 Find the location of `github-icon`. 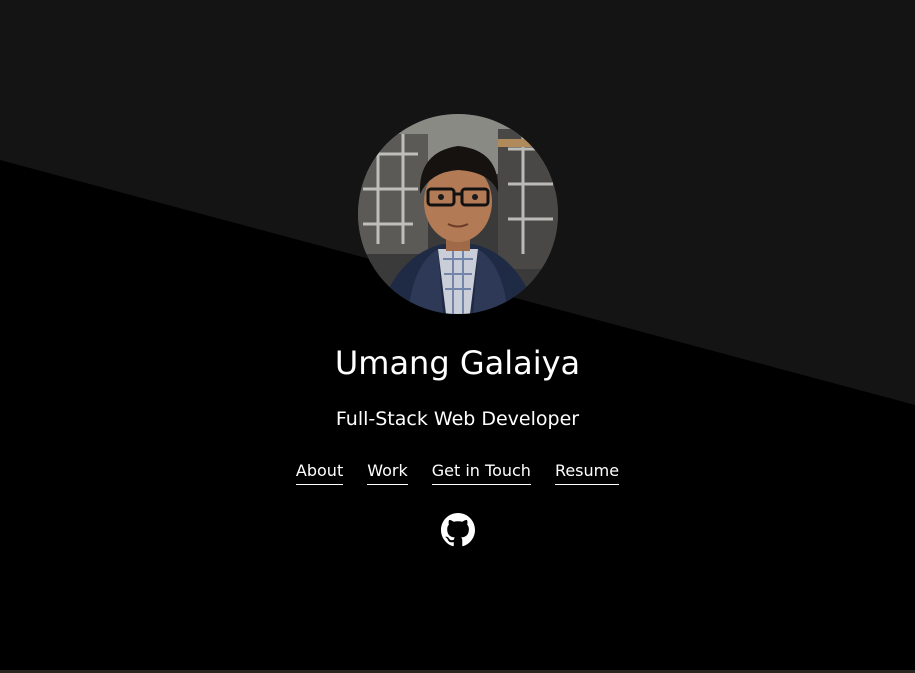

github-icon is located at coordinates (458, 530).